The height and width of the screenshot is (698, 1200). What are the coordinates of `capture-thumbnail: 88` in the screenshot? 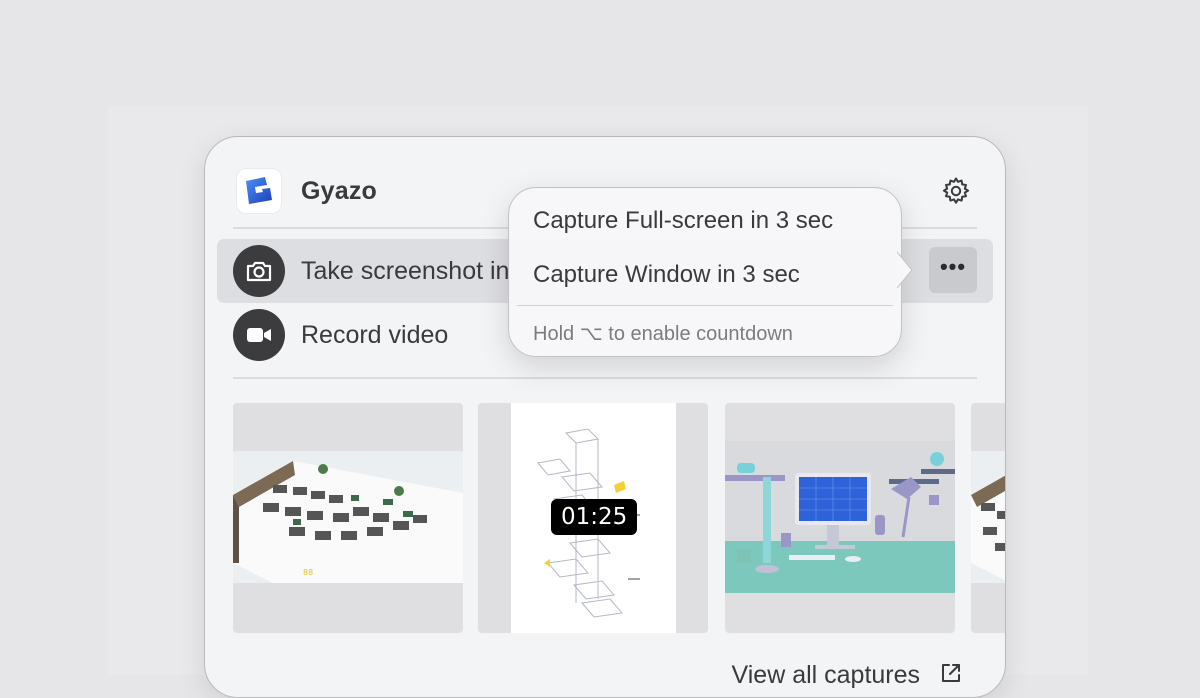 It's located at (348, 518).